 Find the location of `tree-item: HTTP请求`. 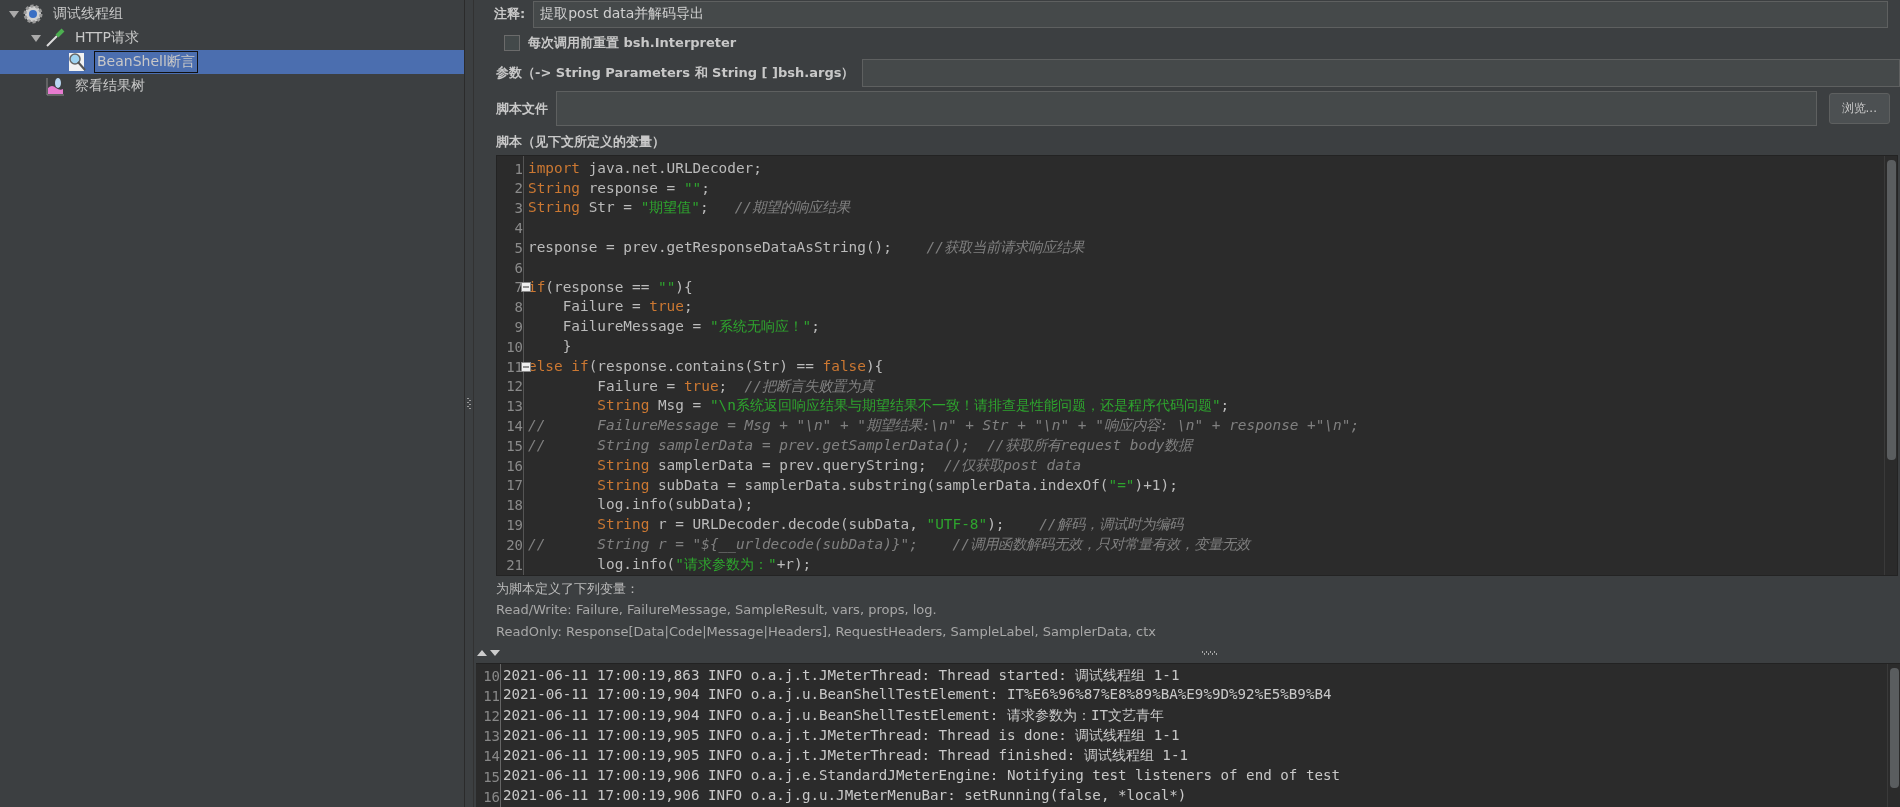

tree-item: HTTP请求 is located at coordinates (232, 38).